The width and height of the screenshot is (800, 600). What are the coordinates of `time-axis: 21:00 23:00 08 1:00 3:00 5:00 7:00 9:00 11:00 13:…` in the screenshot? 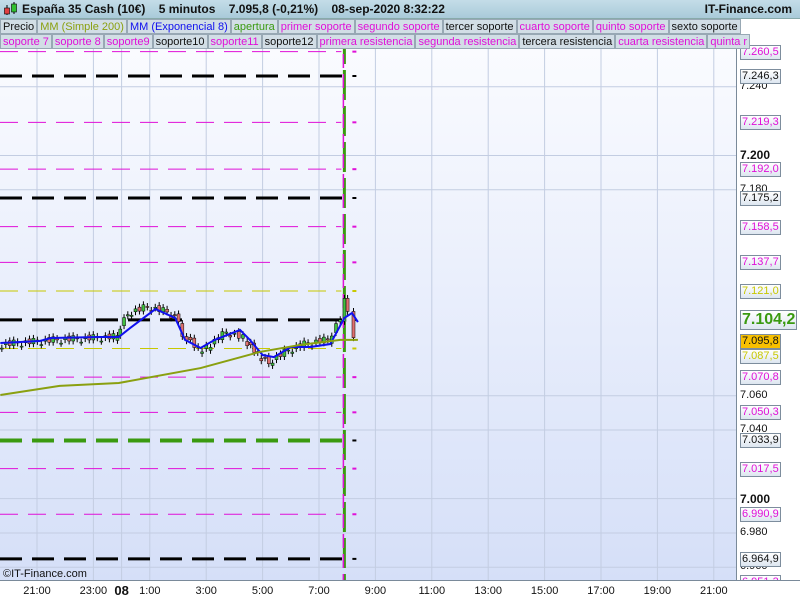 It's located at (400, 590).